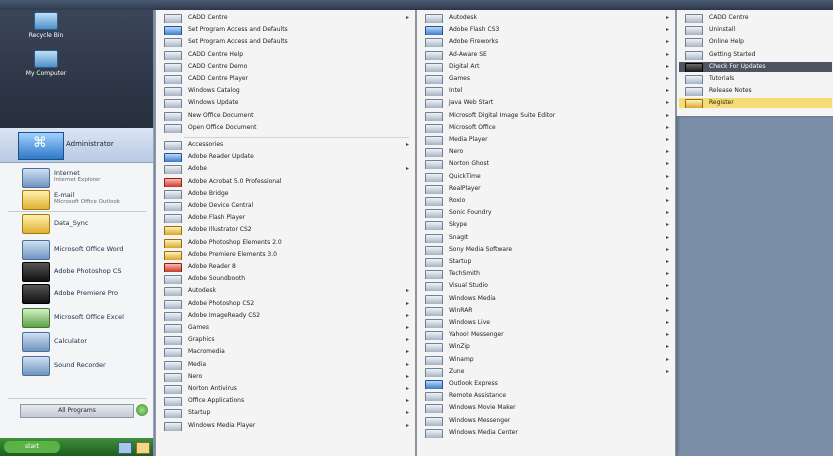 The height and width of the screenshot is (456, 833). I want to click on menu-item-new-office-document: New Office Document, so click(285, 116).